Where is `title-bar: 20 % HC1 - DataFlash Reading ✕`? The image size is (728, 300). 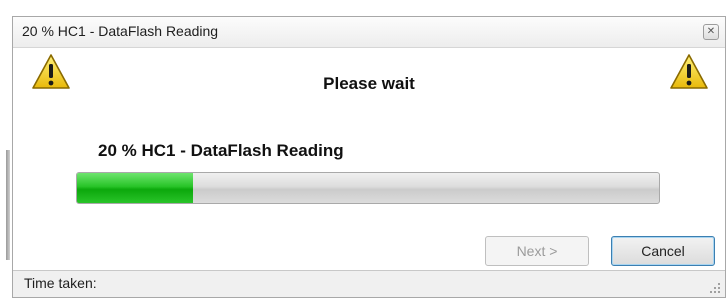 title-bar: 20 % HC1 - DataFlash Reading ✕ is located at coordinates (369, 32).